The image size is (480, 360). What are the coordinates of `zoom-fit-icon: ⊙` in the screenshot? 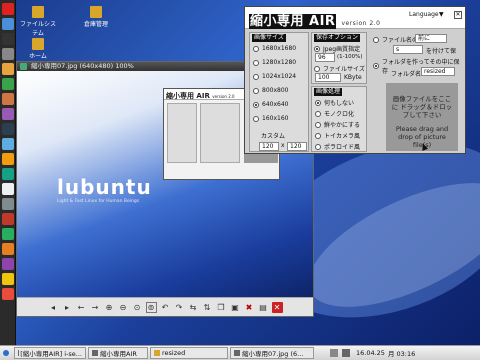 It's located at (137, 307).